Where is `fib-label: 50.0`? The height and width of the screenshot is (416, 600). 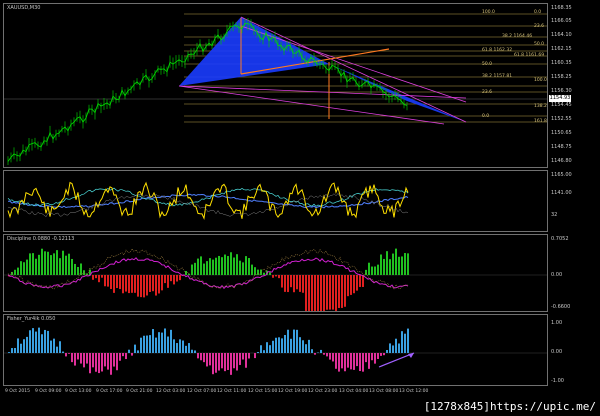 fib-label: 50.0 is located at coordinates (487, 64).